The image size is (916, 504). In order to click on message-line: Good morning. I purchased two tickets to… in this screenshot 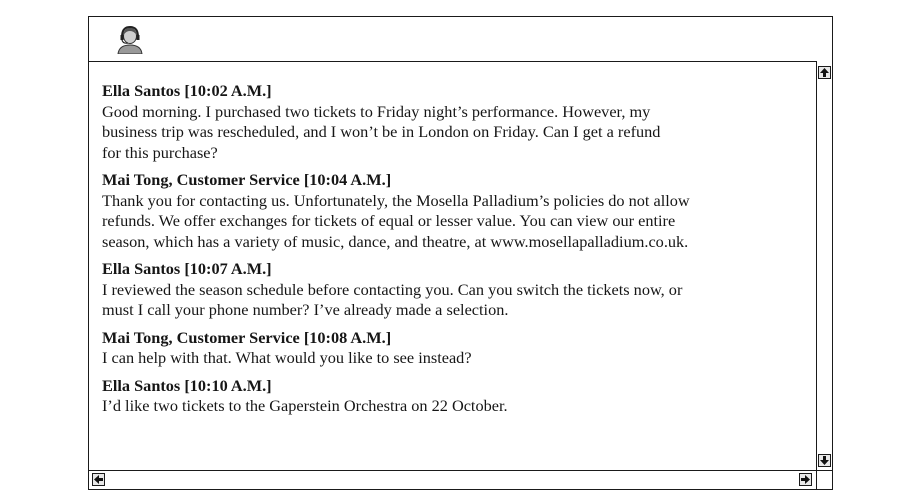, I will do `click(376, 111)`.